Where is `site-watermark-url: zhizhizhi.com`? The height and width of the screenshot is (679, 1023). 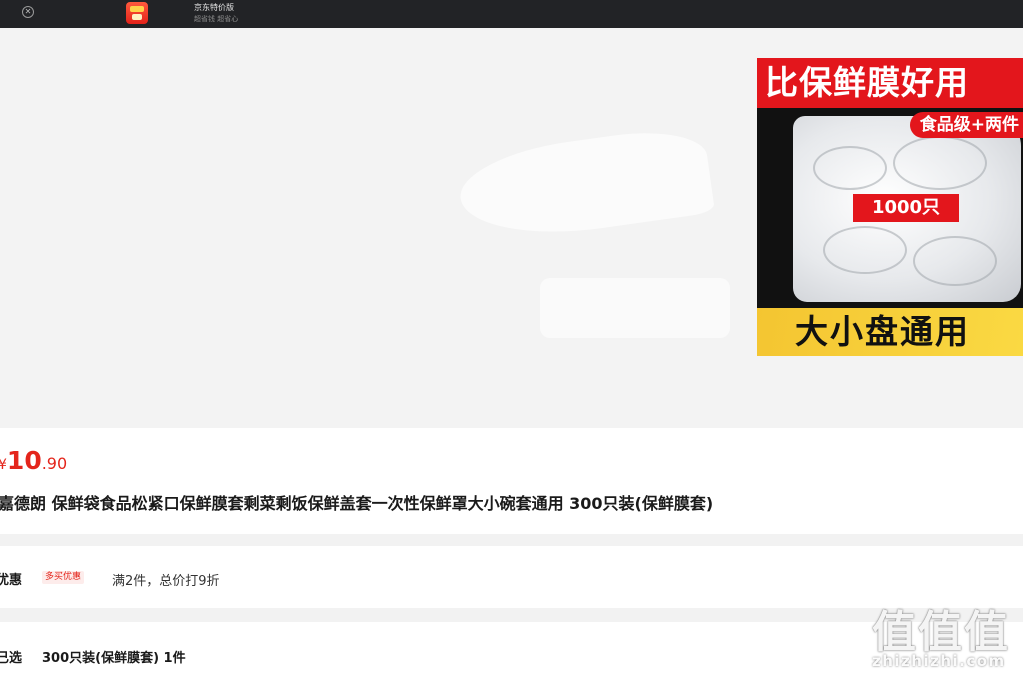 site-watermark-url: zhizhizhi.com is located at coordinates (939, 661).